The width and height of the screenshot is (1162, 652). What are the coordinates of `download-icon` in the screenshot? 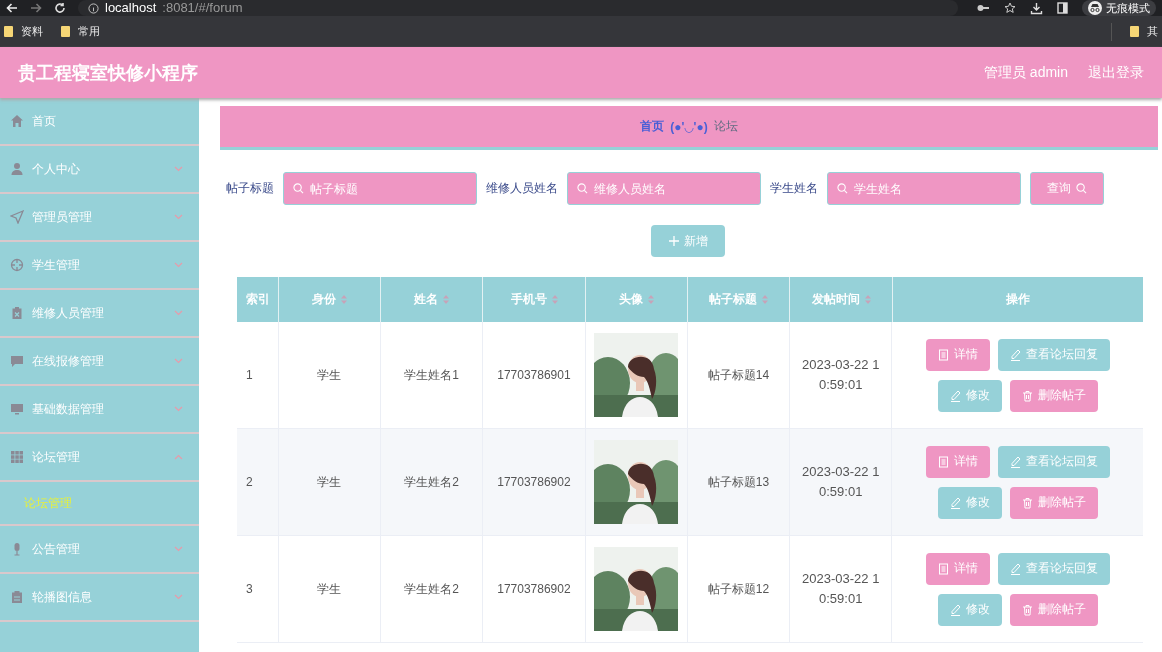 It's located at (1036, 8).